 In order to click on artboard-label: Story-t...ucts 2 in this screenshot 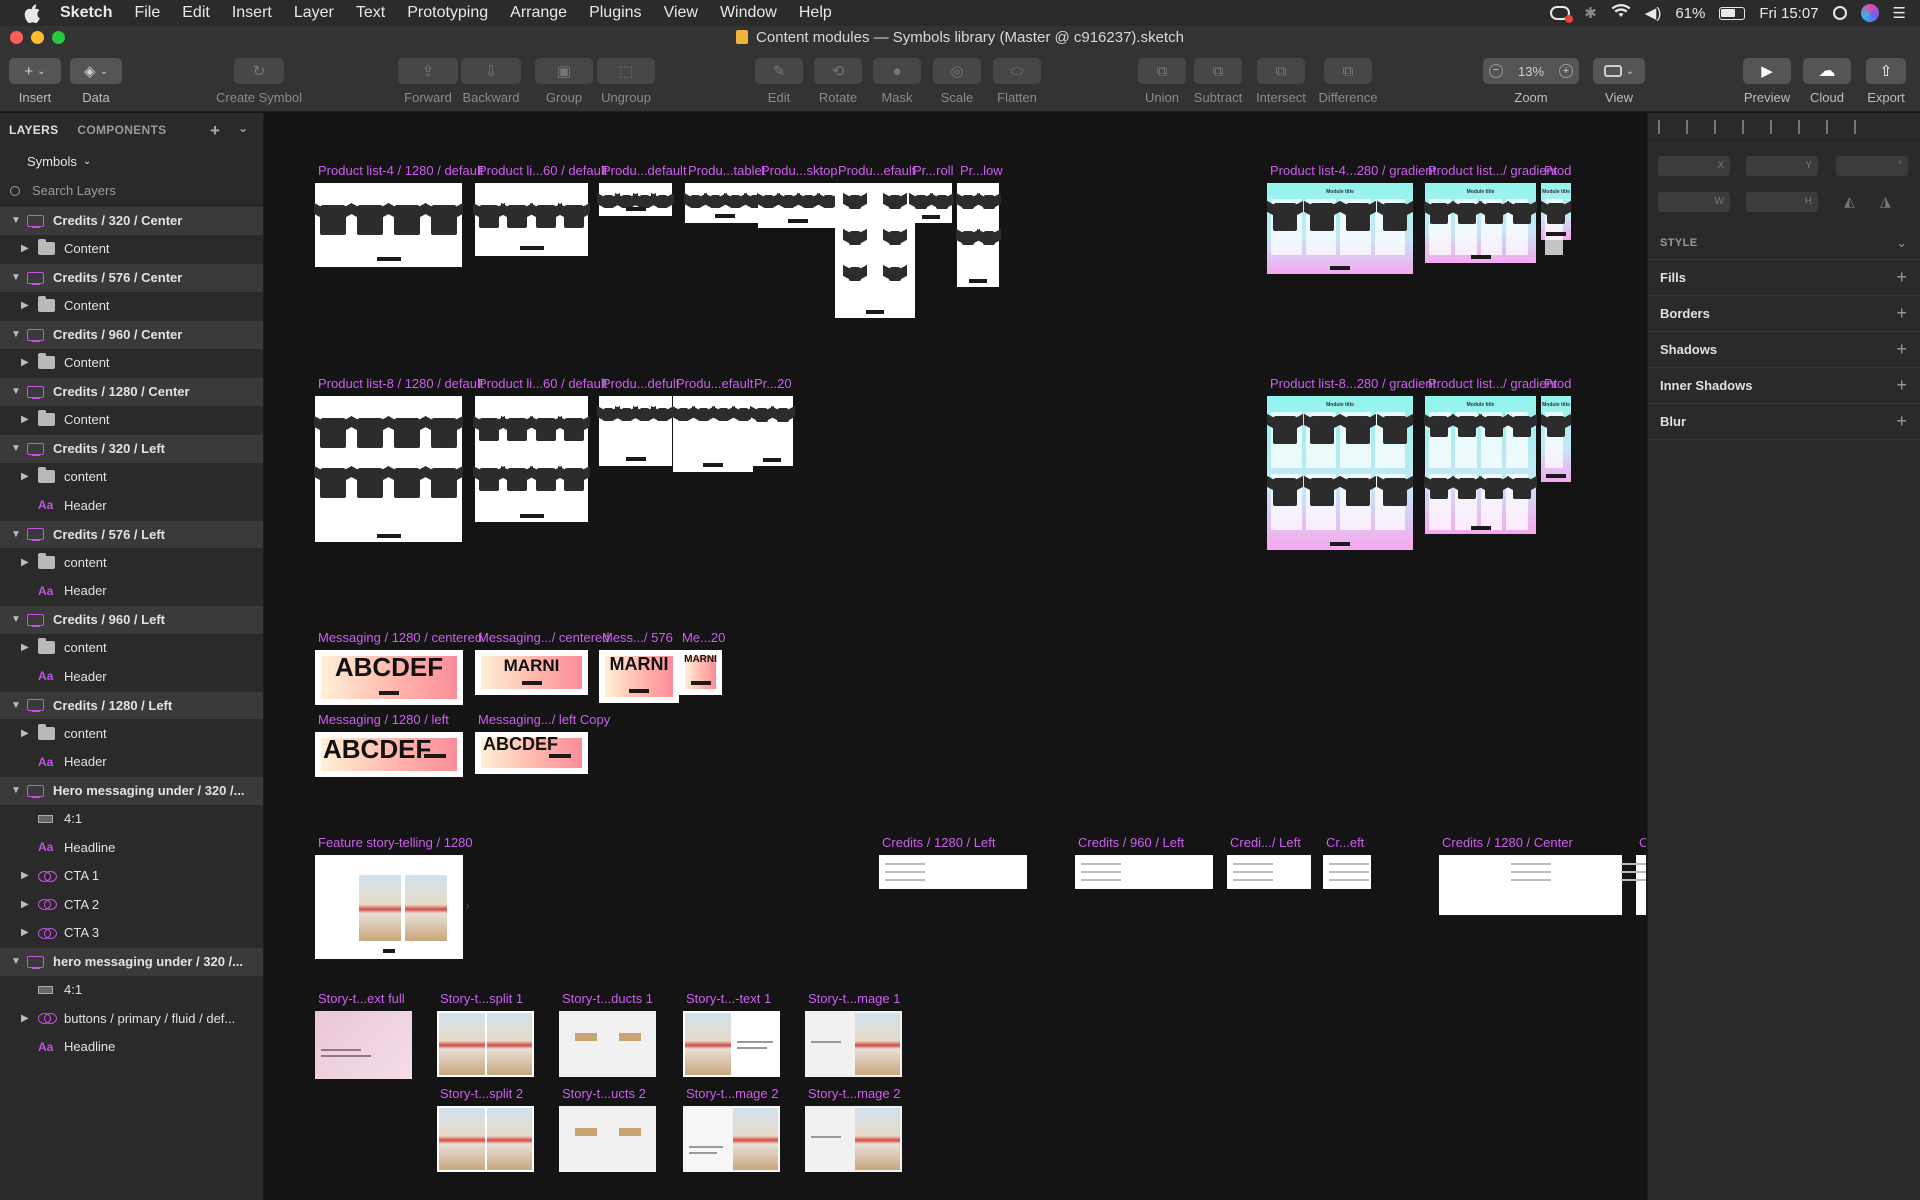, I will do `click(604, 1093)`.